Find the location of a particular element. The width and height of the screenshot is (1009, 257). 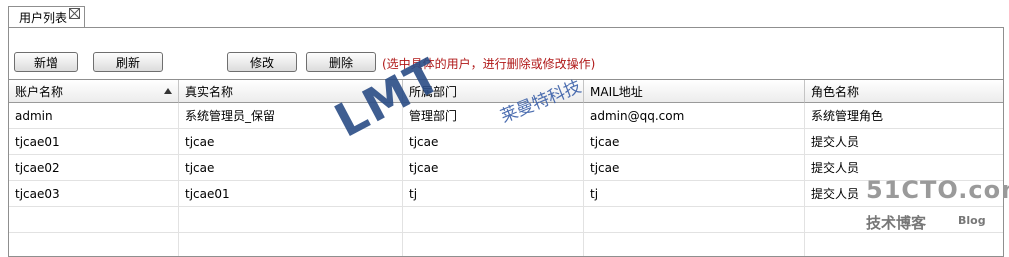

table-row: tjcae02 tjcae tjcae tjcae 提交人员 is located at coordinates (506, 168).